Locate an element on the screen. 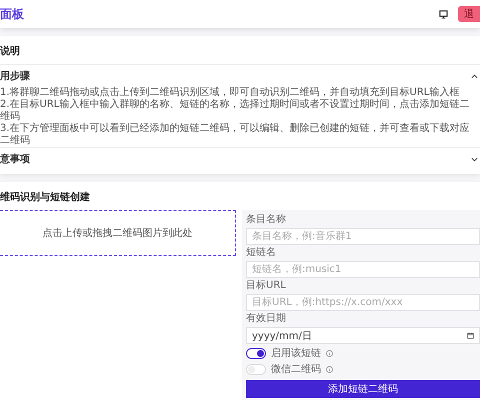 The width and height of the screenshot is (480, 400). text-field: 条目名称，例:音乐群1 is located at coordinates (363, 236).